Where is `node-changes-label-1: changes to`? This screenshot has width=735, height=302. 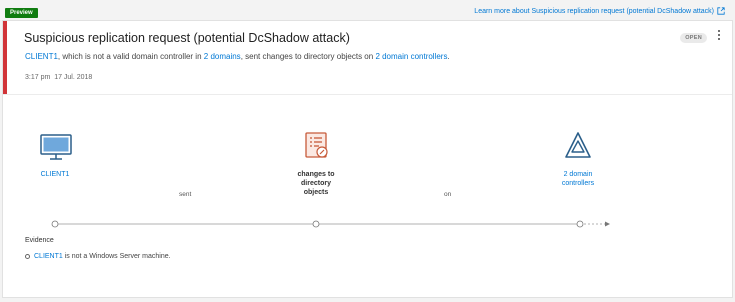 node-changes-label-1: changes to is located at coordinates (316, 174).